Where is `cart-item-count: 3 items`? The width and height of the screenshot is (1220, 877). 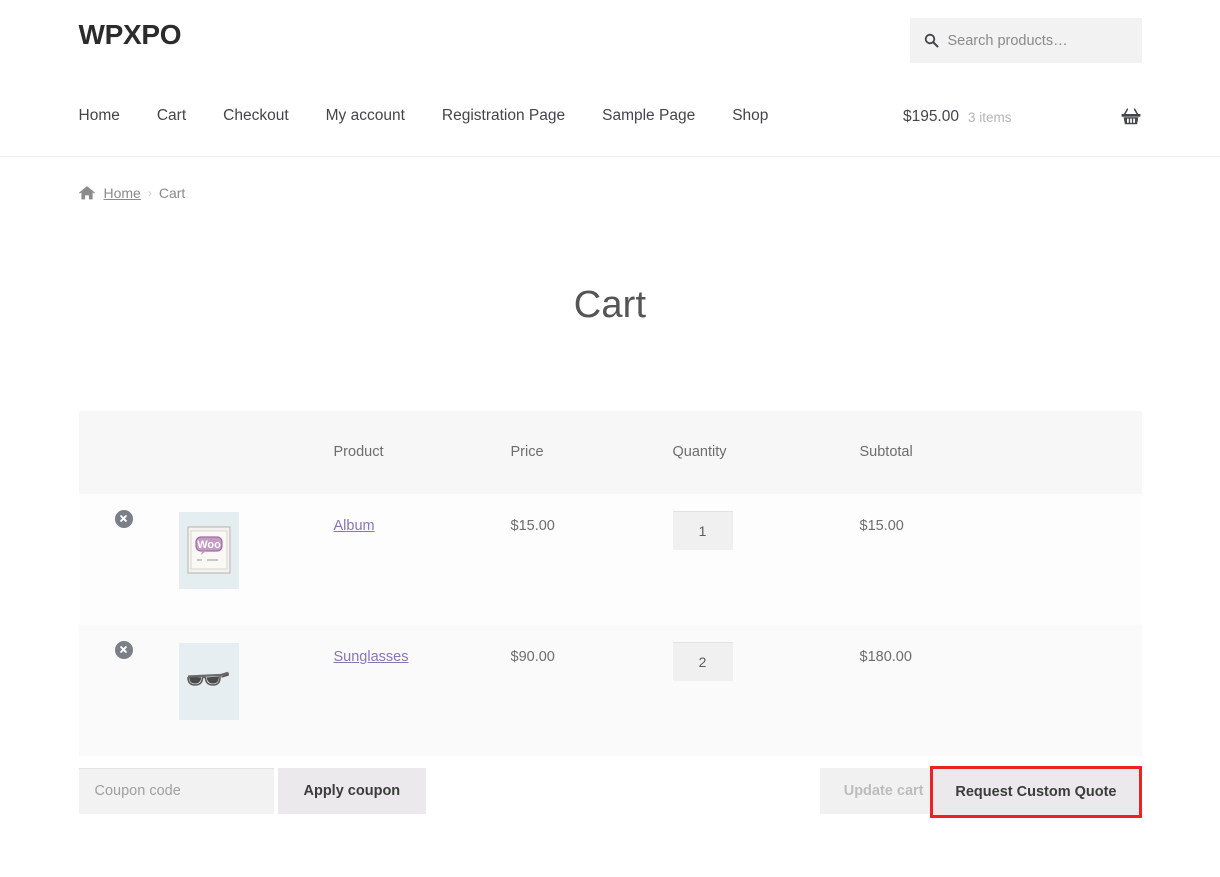
cart-item-count: 3 items is located at coordinates (989, 117).